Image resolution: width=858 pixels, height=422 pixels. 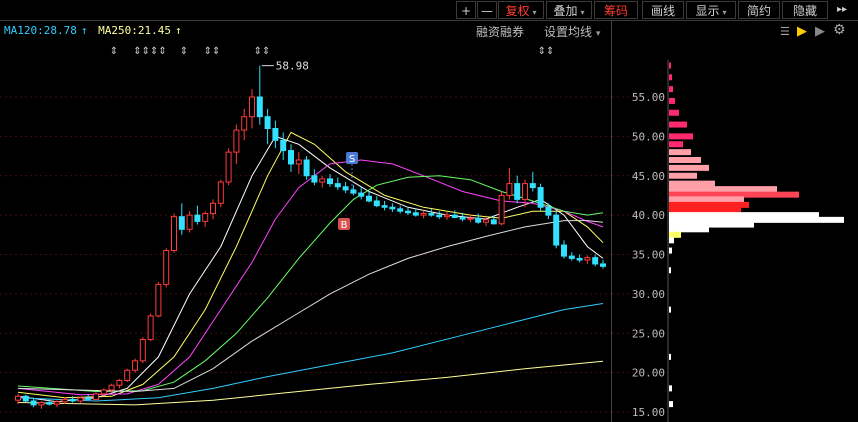 I want to click on max-price-label: 58.98, so click(x=292, y=66).